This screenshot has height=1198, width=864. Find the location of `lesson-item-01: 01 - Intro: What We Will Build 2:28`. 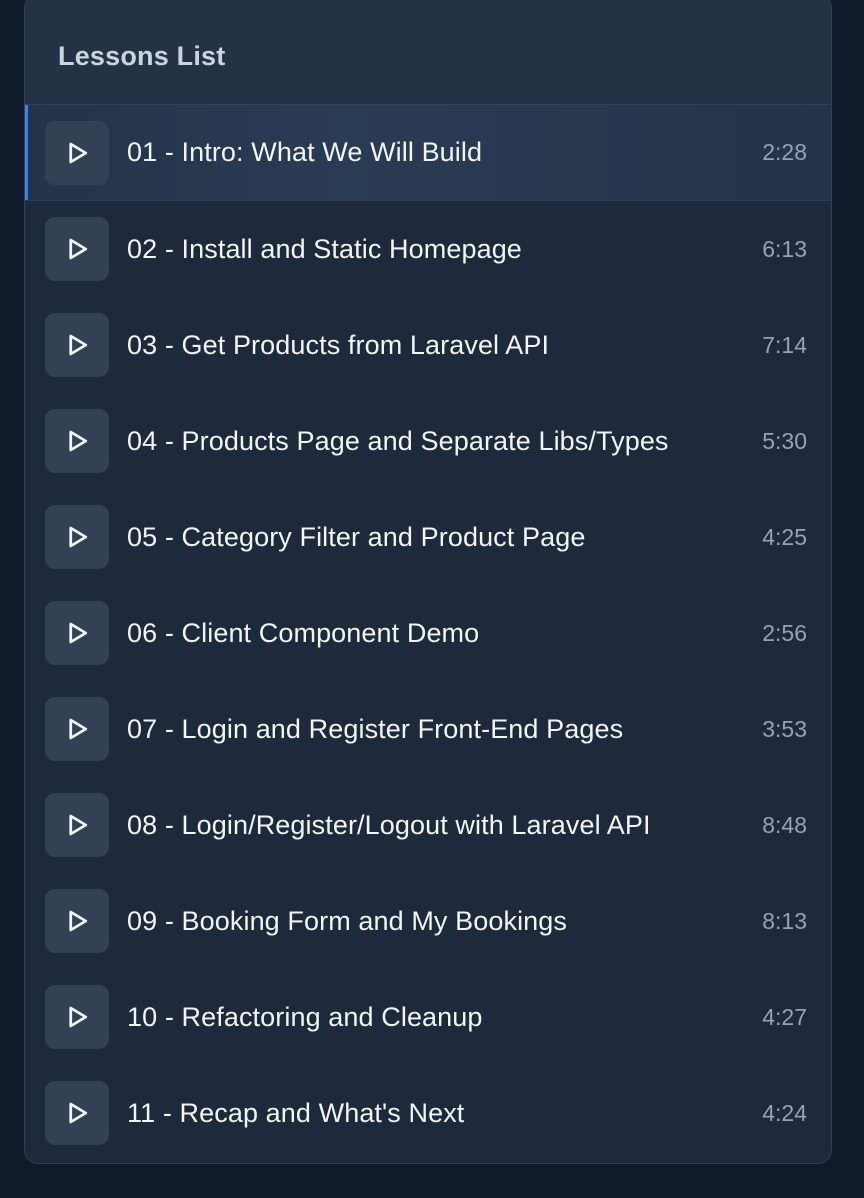

lesson-item-01: 01 - Intro: What We Will Build 2:28 is located at coordinates (428, 153).